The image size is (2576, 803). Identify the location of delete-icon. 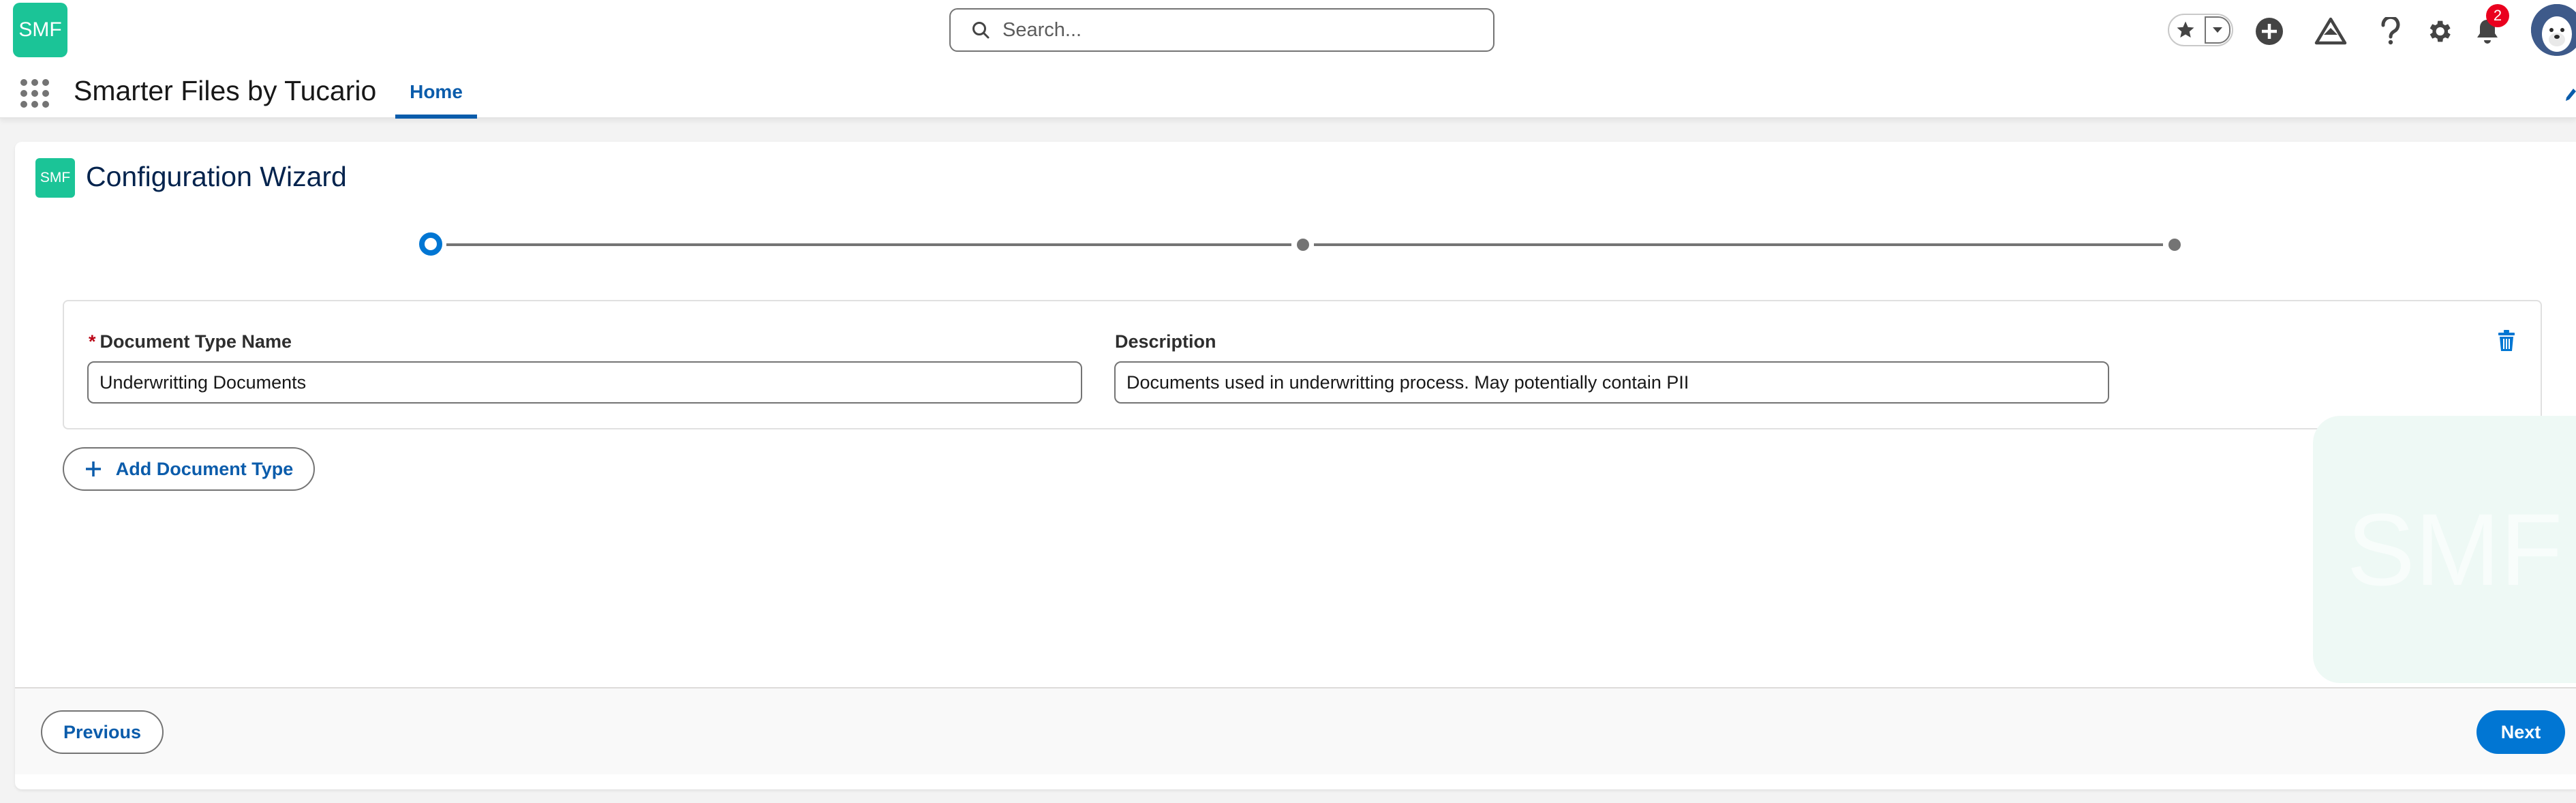
(2506, 341).